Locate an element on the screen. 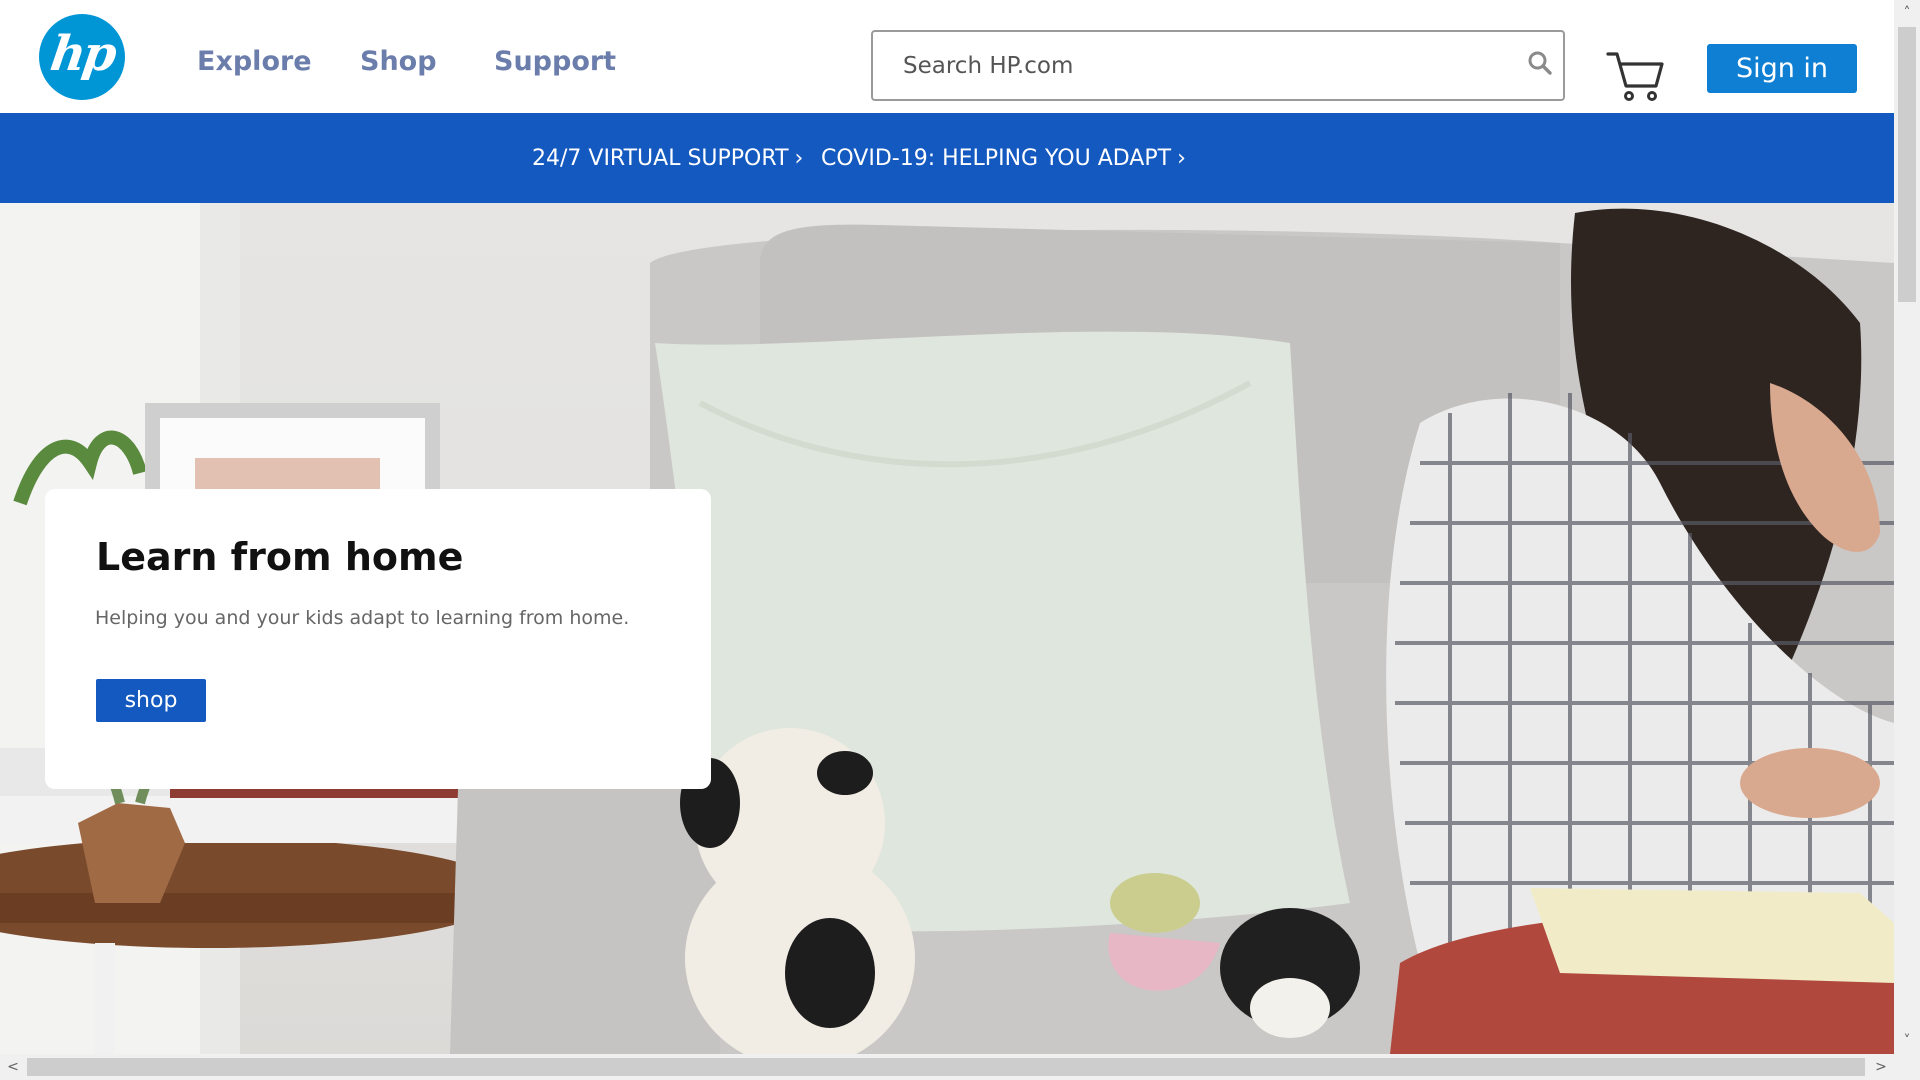 This screenshot has height=1080, width=1920. promo-link-covid: COVID-19: HELPING YOU ADAPT › is located at coordinates (1003, 158).